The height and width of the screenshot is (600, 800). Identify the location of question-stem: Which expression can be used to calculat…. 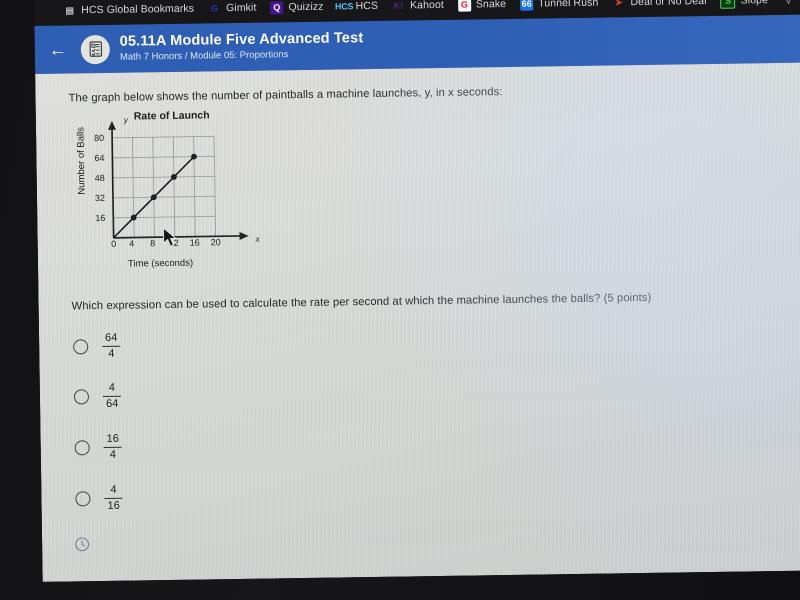
(361, 302).